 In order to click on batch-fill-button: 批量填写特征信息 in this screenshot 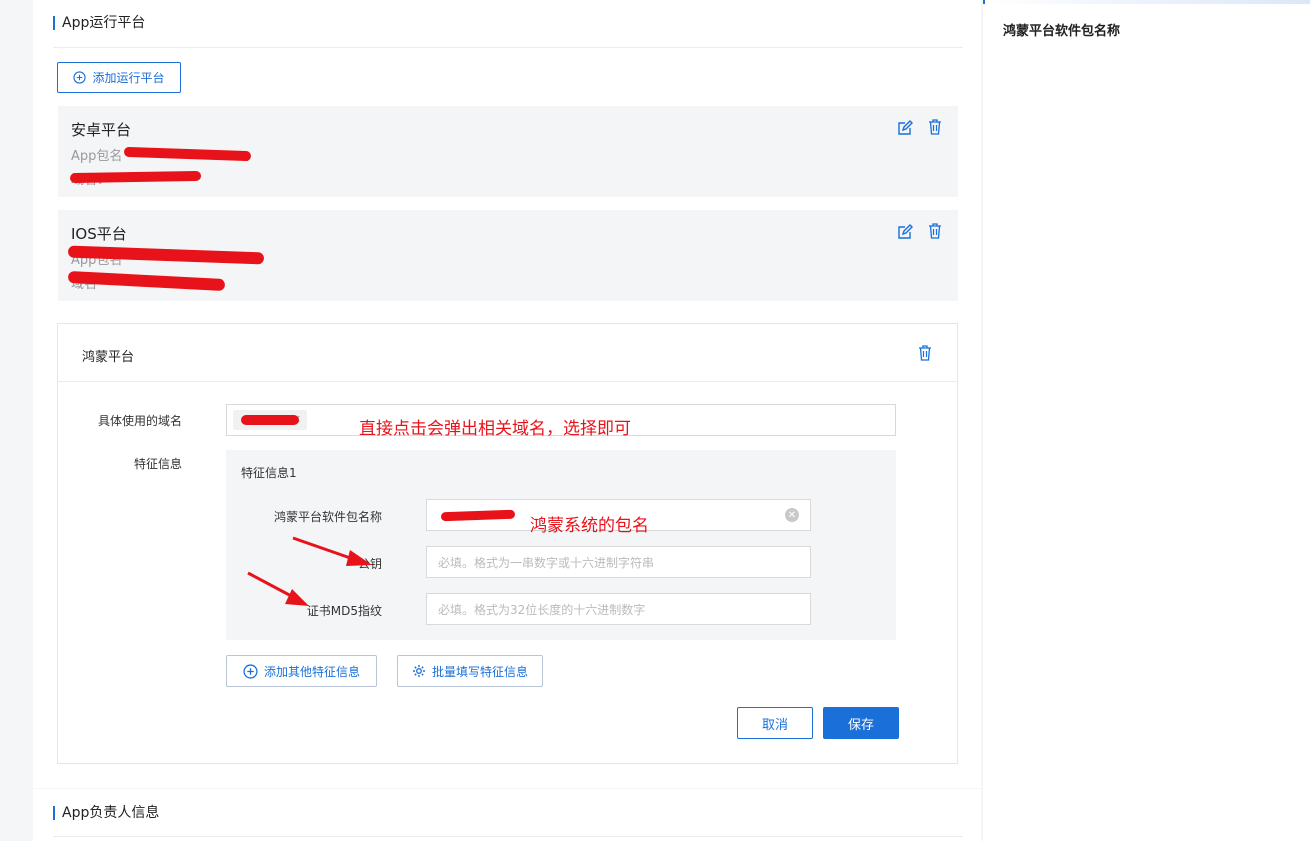, I will do `click(470, 671)`.